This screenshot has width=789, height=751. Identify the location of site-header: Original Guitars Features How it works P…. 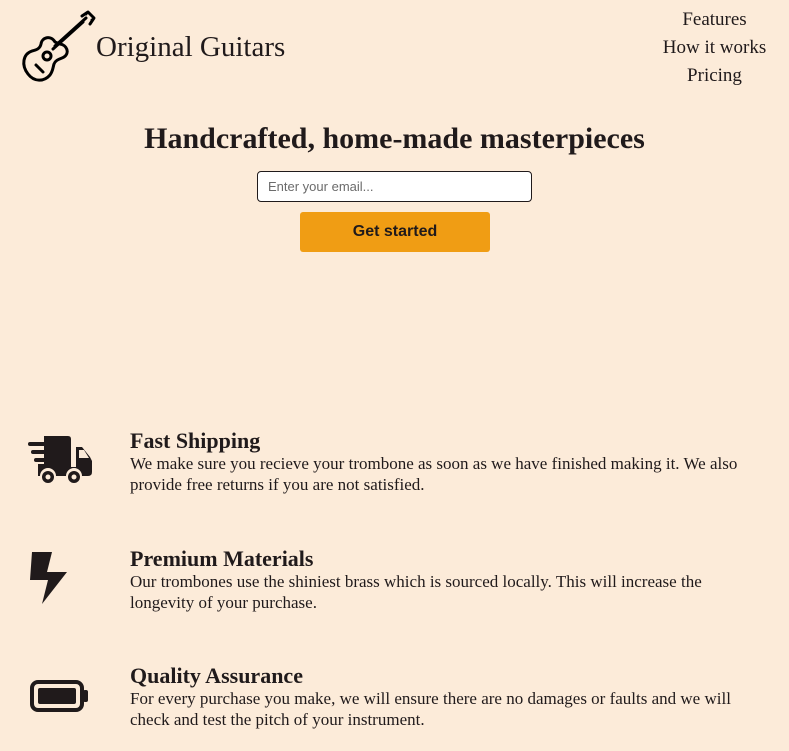
(394, 50).